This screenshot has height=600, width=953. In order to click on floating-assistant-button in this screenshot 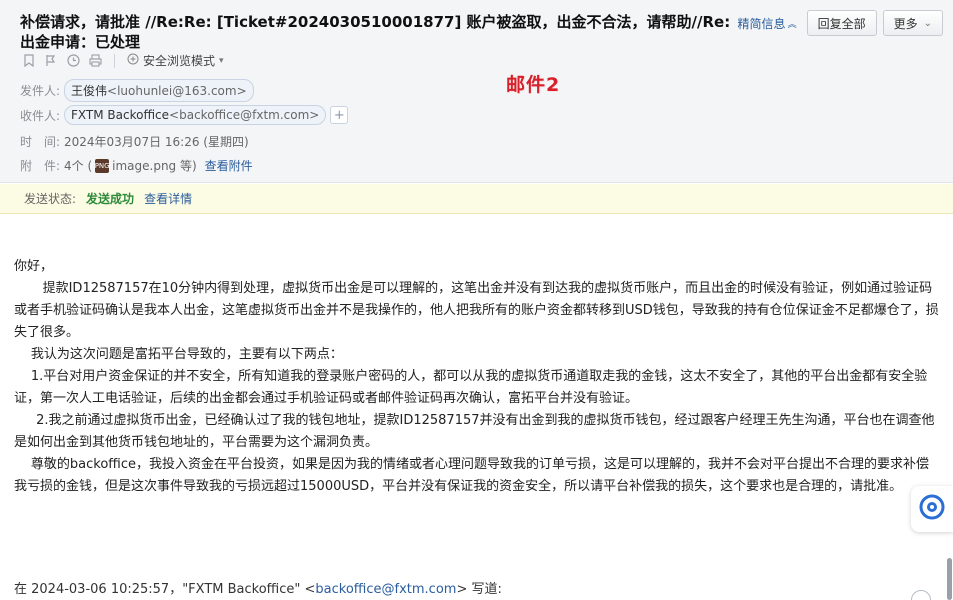, I will do `click(932, 509)`.